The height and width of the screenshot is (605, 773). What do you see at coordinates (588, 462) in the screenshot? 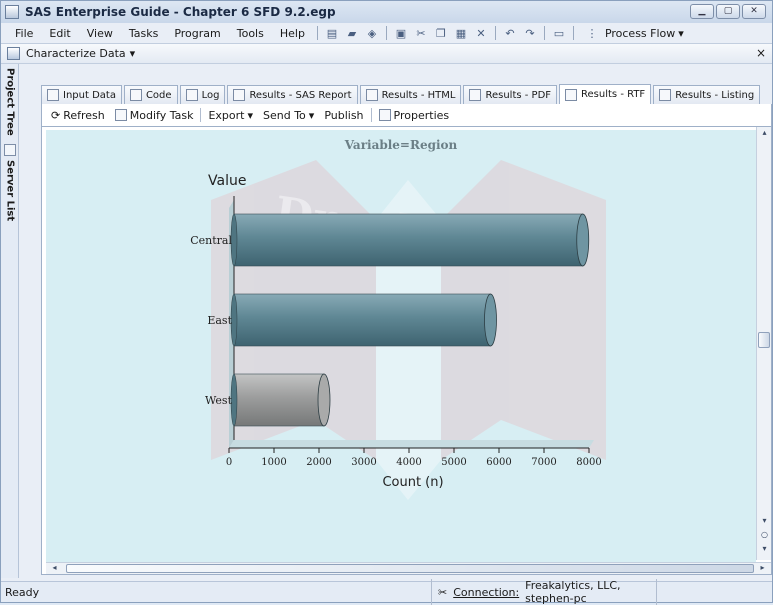
I see `x-tick-label: 8000` at bounding box center [588, 462].